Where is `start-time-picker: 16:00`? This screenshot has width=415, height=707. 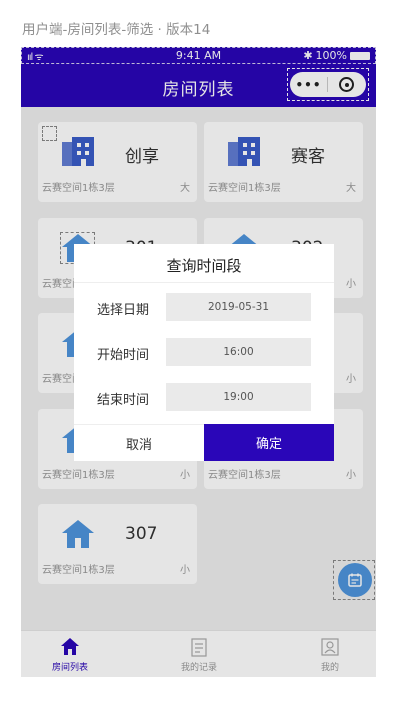
start-time-picker: 16:00 is located at coordinates (238, 352).